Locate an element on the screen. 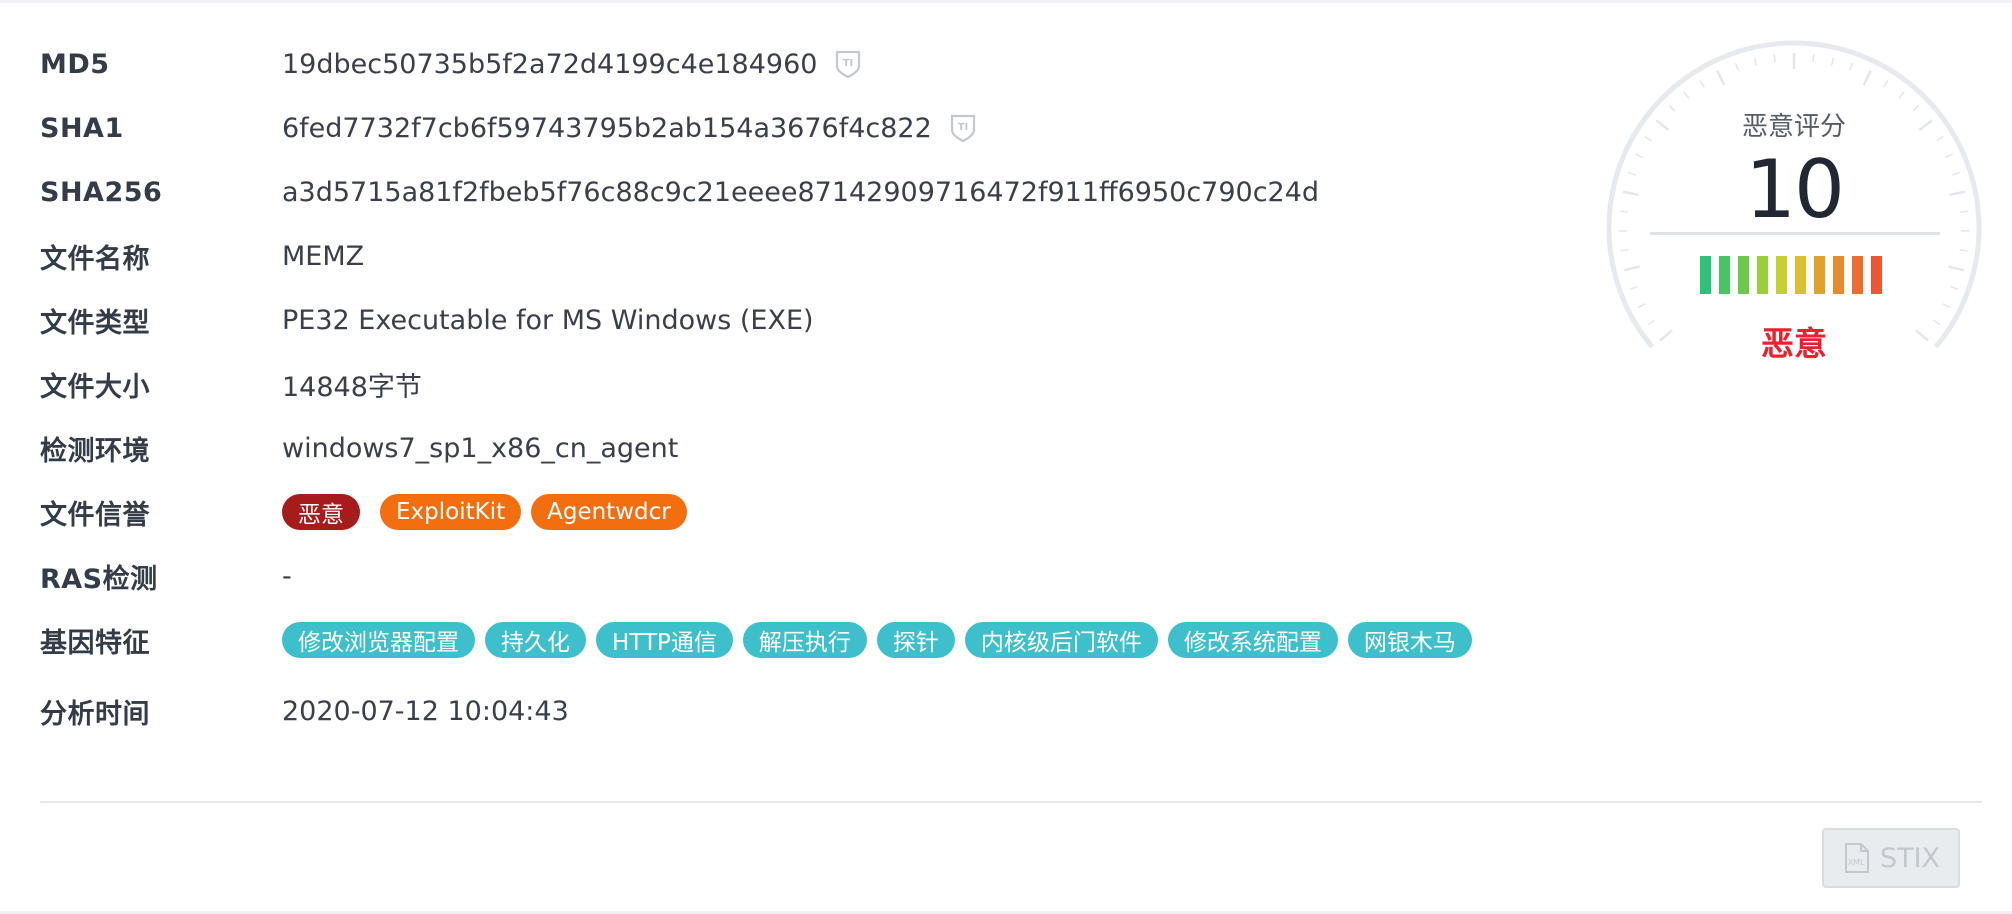 The height and width of the screenshot is (914, 2012). sha256-label: SHA256 is located at coordinates (101, 192).